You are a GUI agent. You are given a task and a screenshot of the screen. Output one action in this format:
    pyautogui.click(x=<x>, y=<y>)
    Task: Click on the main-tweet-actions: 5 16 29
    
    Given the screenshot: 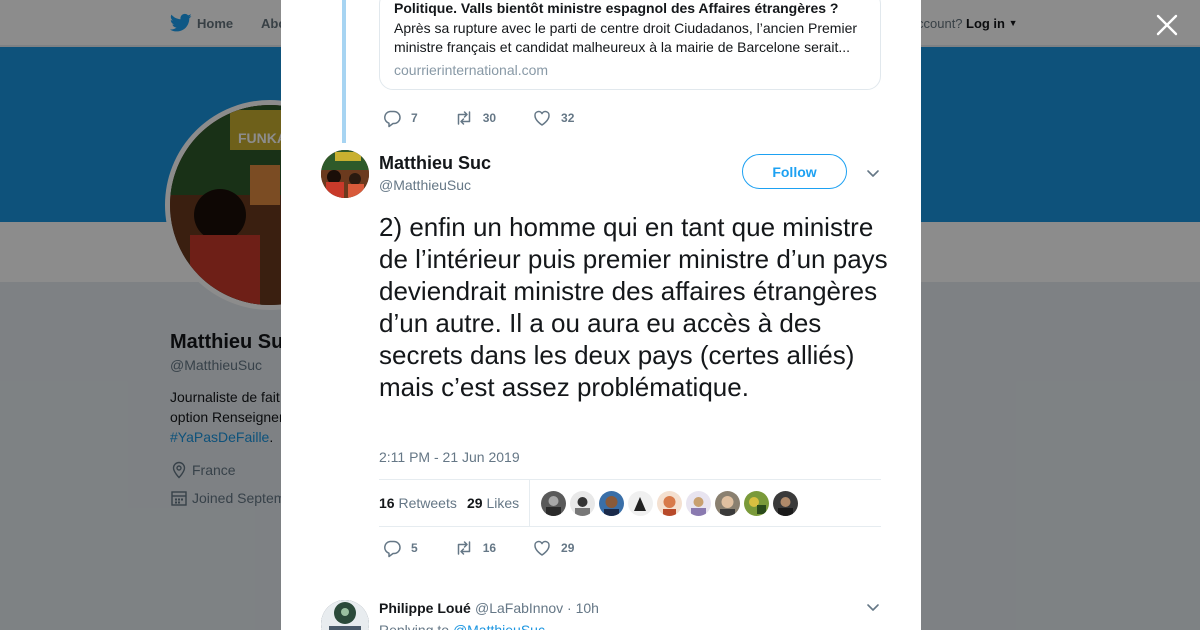 What is the action you would take?
    pyautogui.click(x=496, y=548)
    